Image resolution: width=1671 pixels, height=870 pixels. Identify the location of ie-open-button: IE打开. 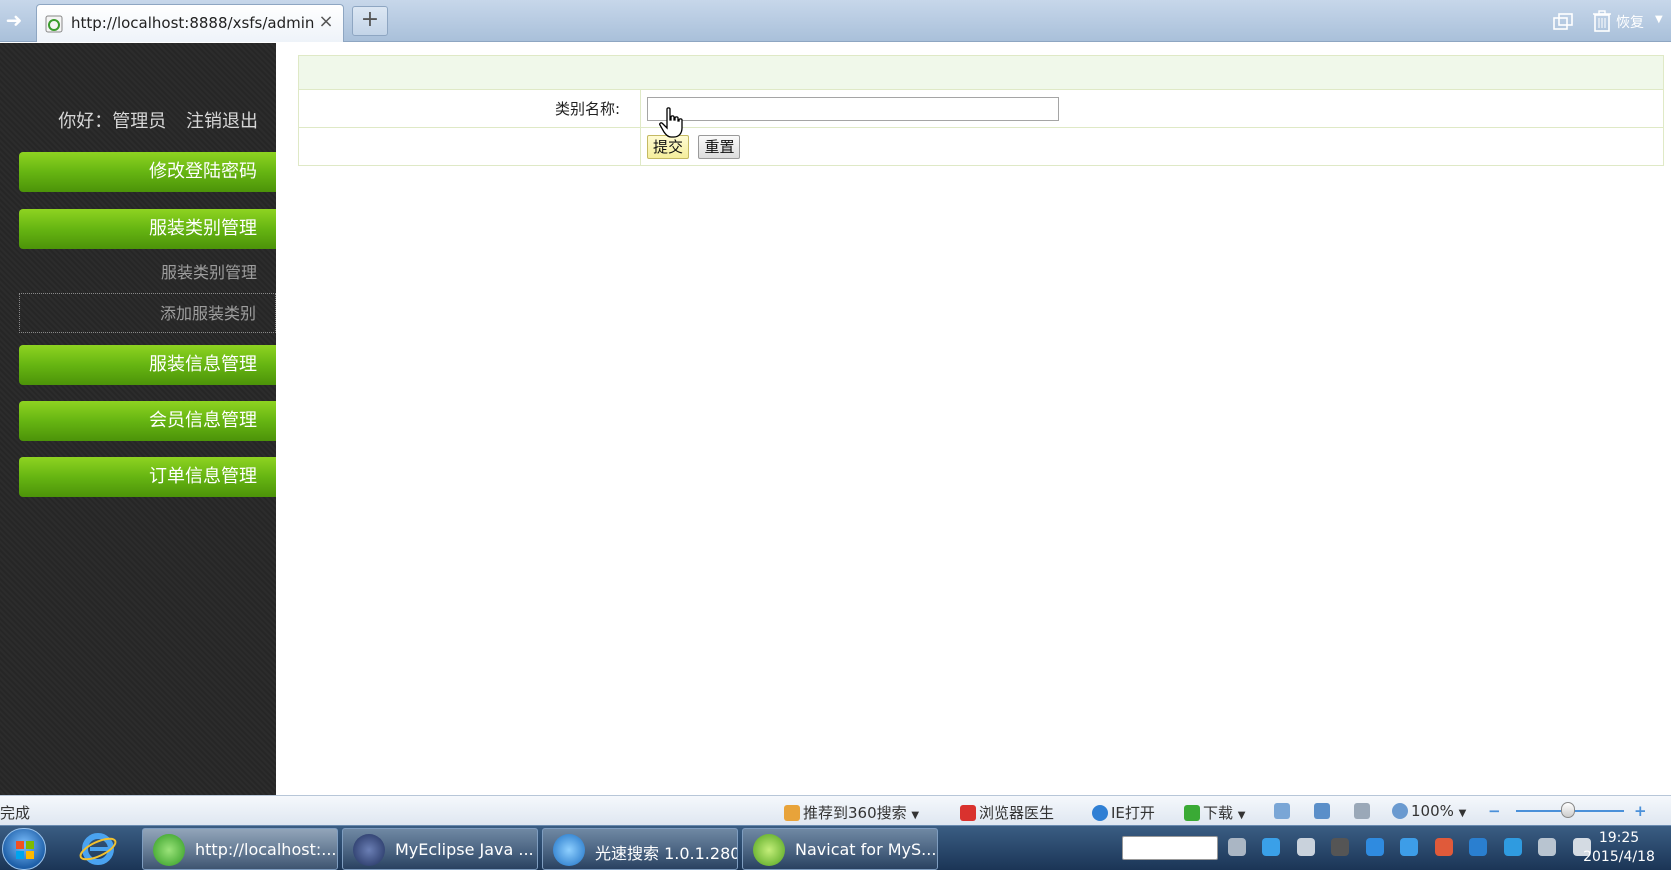
(1123, 812).